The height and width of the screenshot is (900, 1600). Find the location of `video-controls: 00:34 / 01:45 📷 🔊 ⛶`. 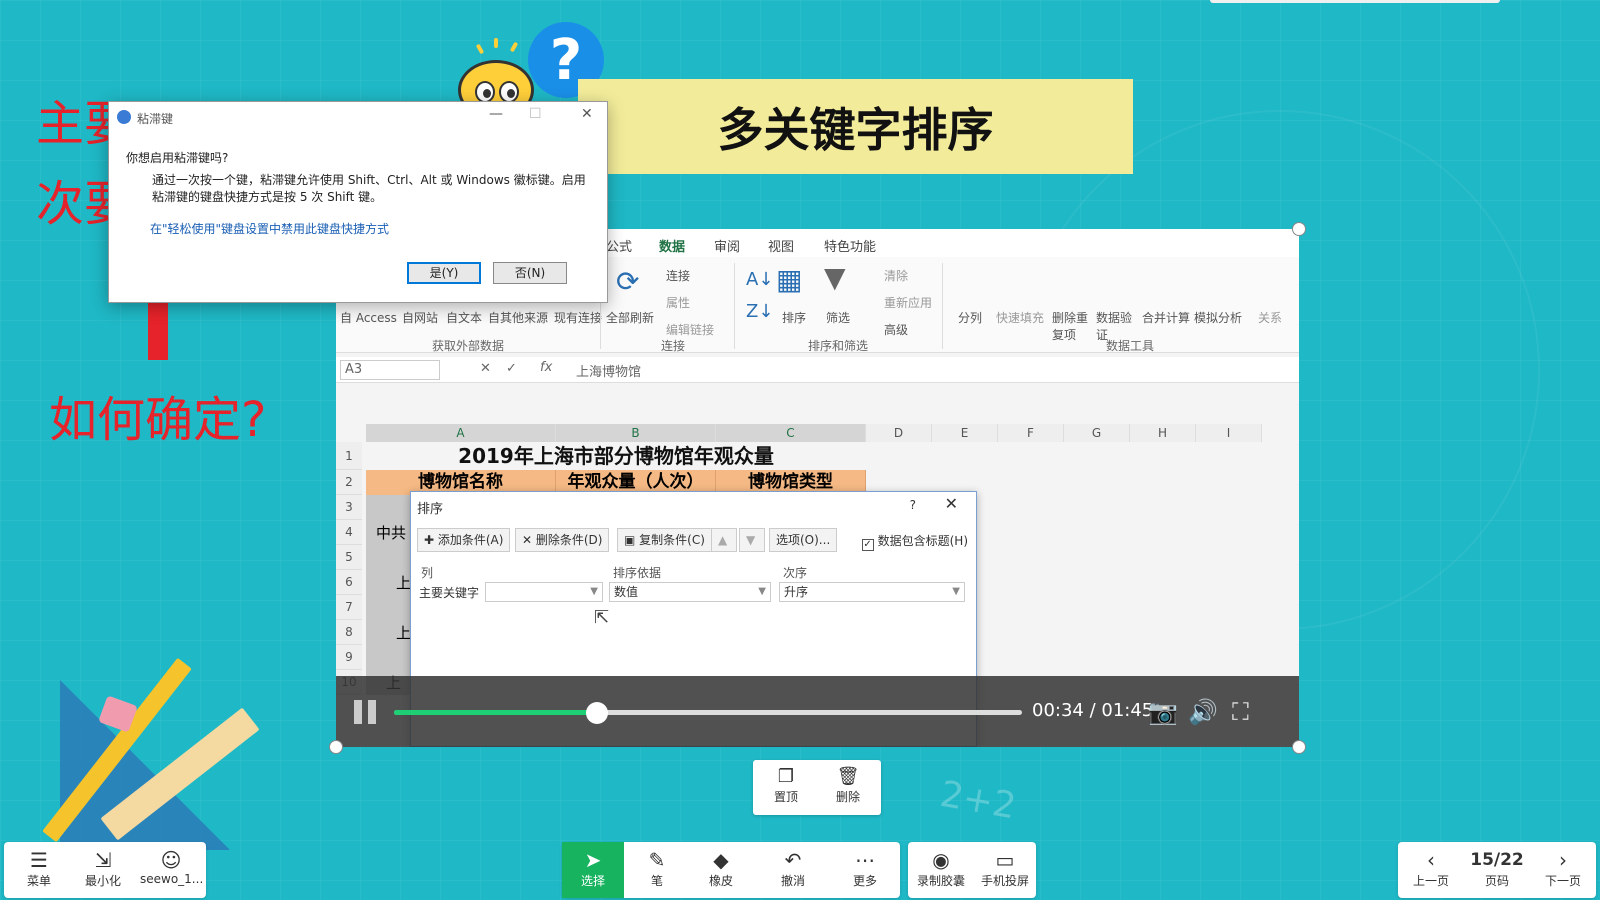

video-controls: 00:34 / 01:45 📷 🔊 ⛶ is located at coordinates (817, 711).